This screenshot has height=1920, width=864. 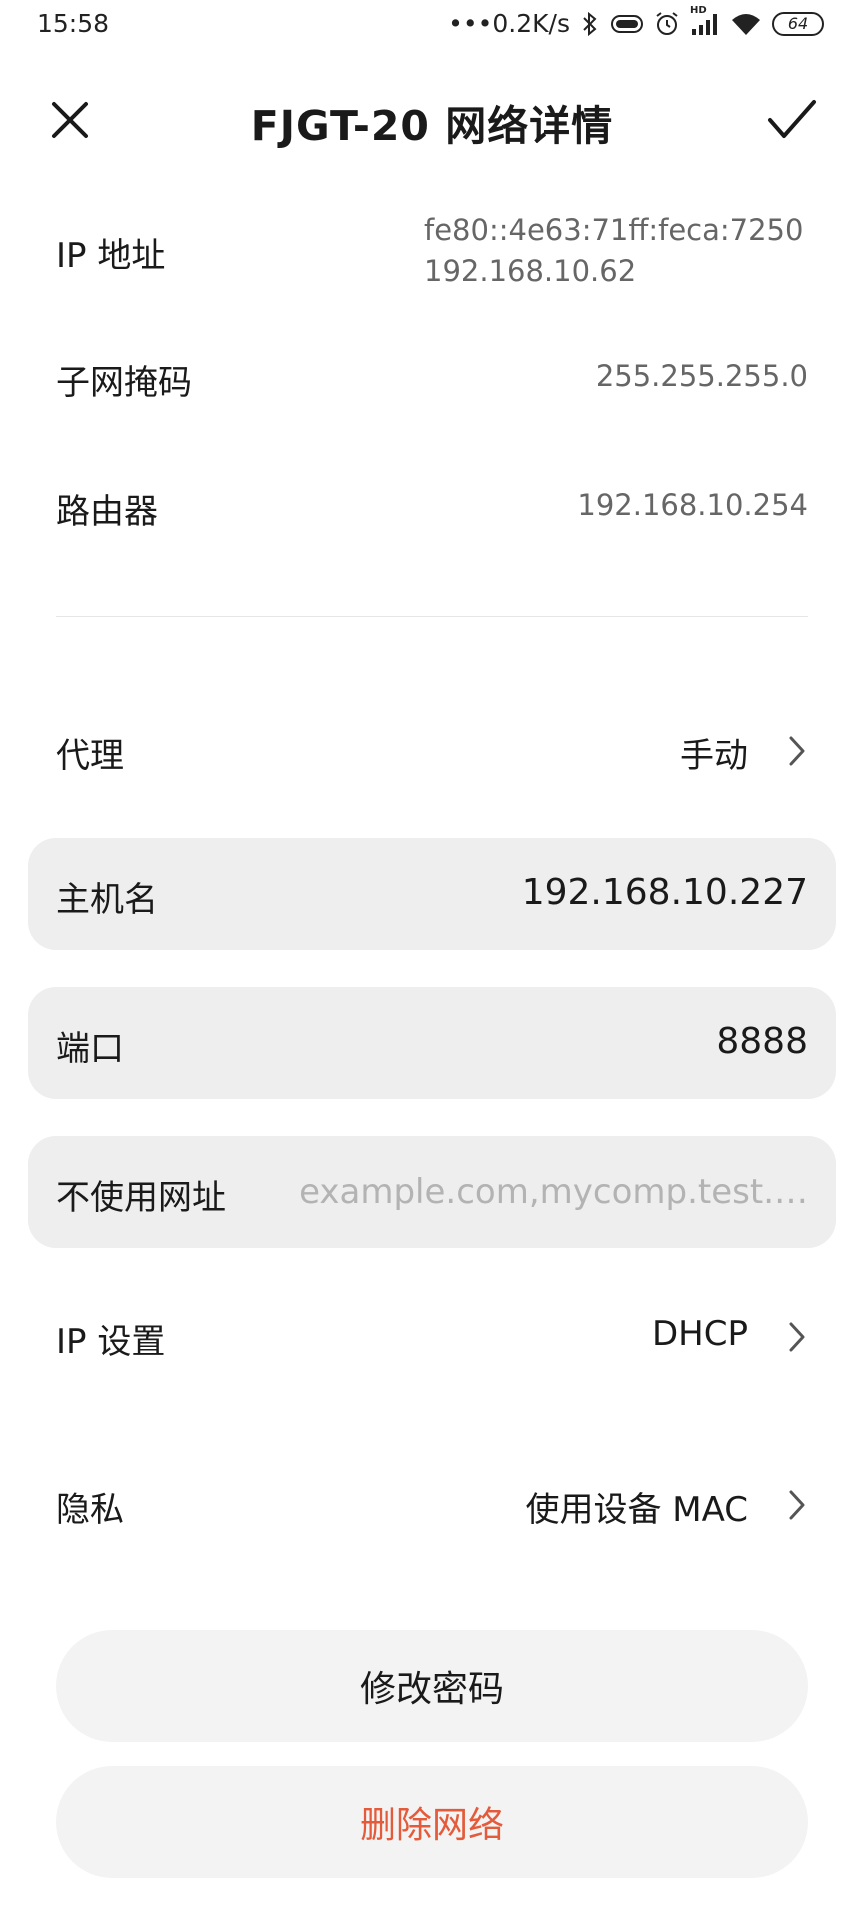 What do you see at coordinates (432, 126) in the screenshot?
I see `page-title: FJGT-20 网络详情` at bounding box center [432, 126].